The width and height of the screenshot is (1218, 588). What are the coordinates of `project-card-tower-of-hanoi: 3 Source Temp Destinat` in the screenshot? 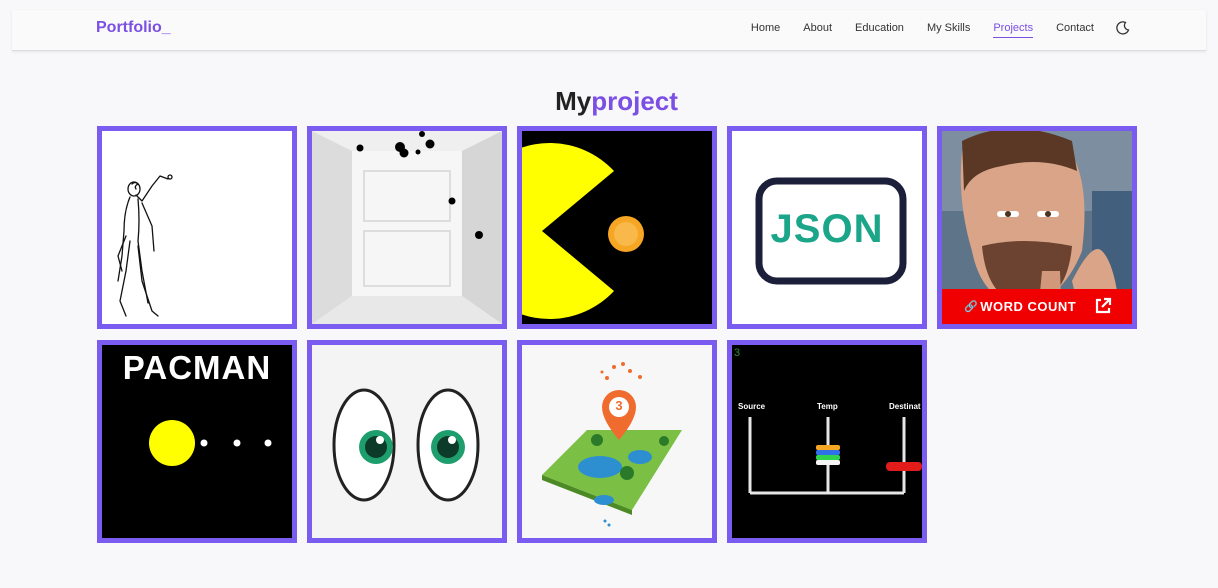 It's located at (827, 441).